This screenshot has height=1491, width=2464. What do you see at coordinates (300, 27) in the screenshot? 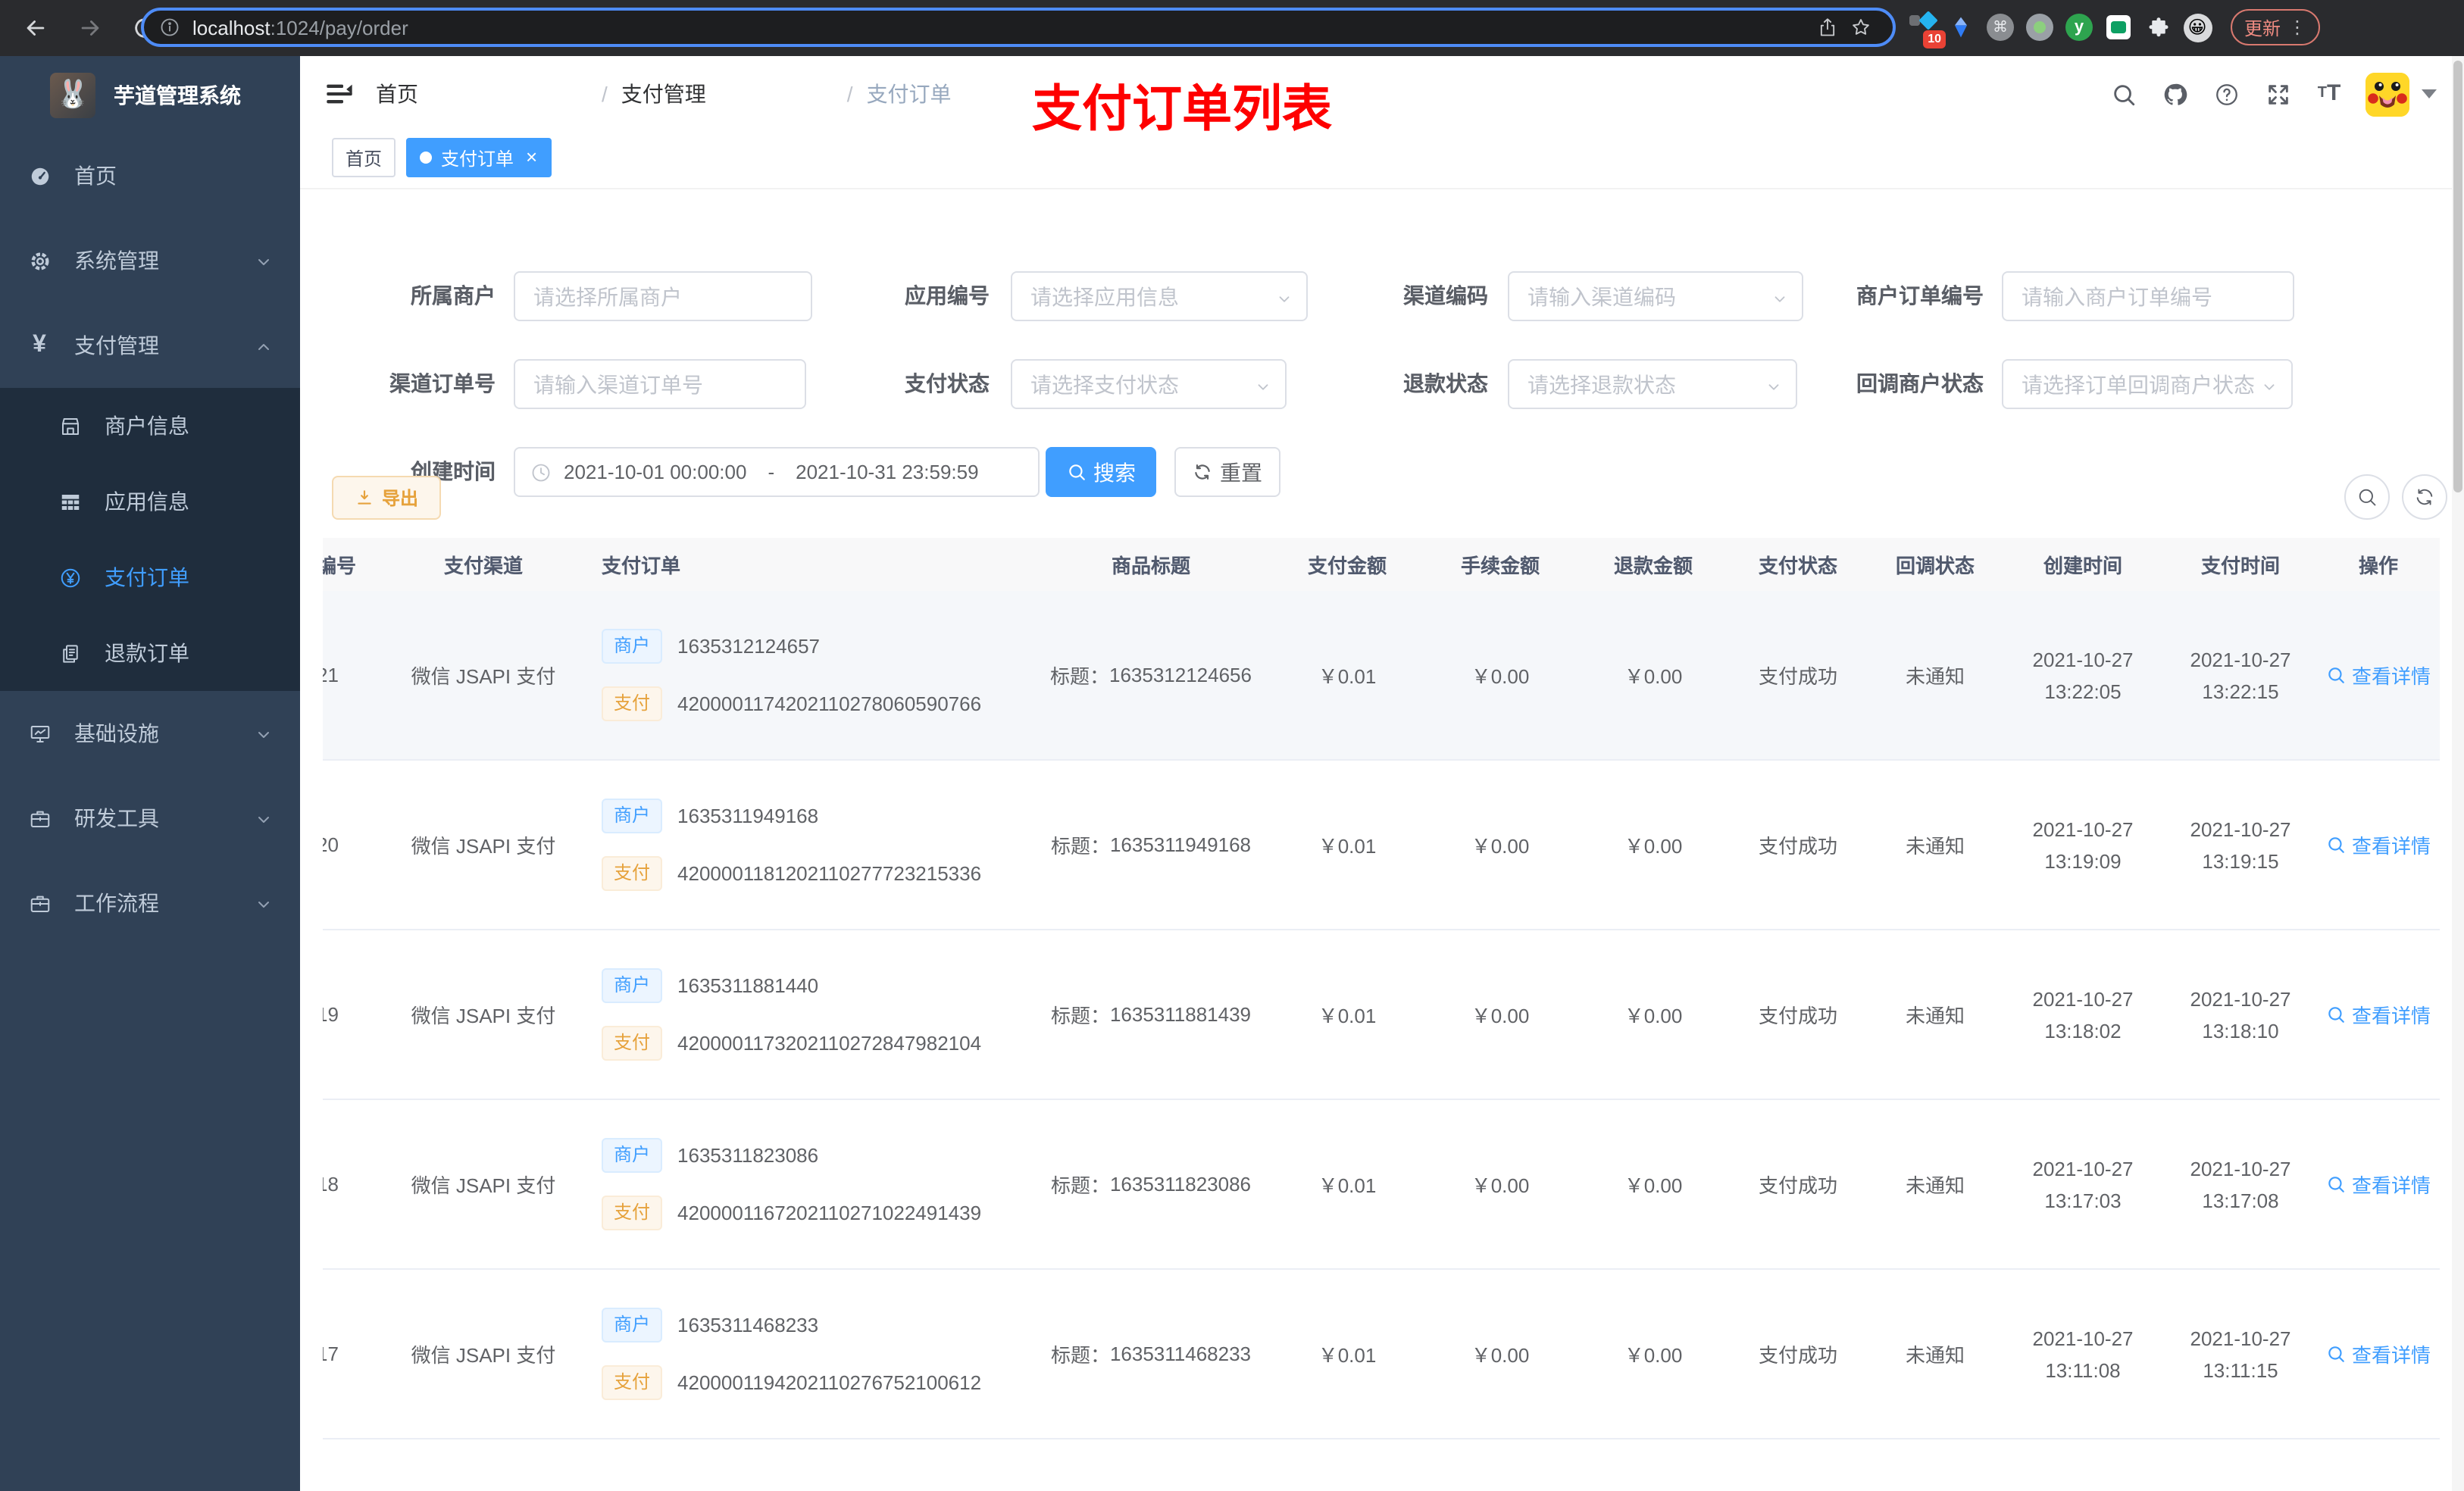
I see `url-text: localhost:1024/pay/order` at bounding box center [300, 27].